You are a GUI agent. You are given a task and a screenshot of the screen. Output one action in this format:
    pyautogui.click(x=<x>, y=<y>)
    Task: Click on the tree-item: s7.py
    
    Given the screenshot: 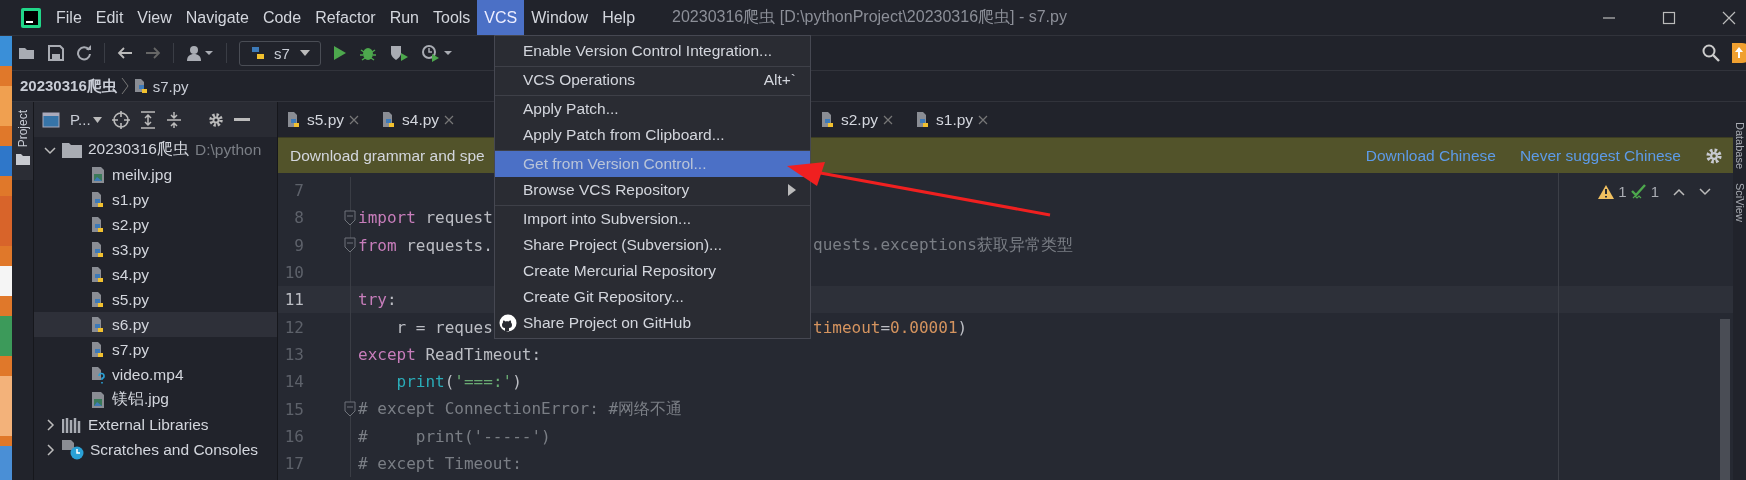 What is the action you would take?
    pyautogui.click(x=131, y=349)
    